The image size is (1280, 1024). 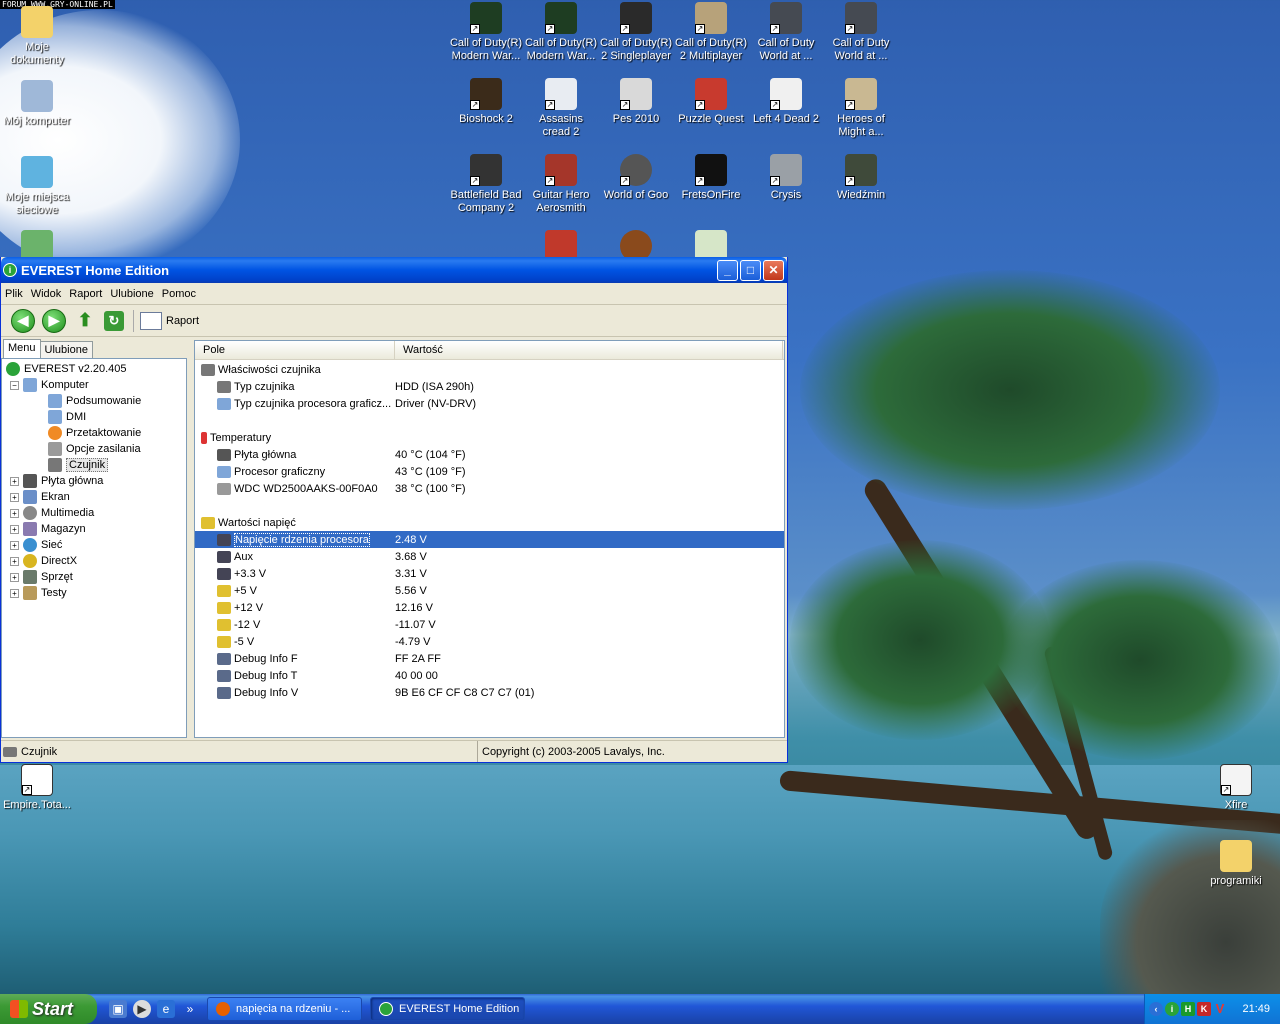 I want to click on desktop-icon-network-places: Moje miejsca sieciowe, so click(x=37, y=186).